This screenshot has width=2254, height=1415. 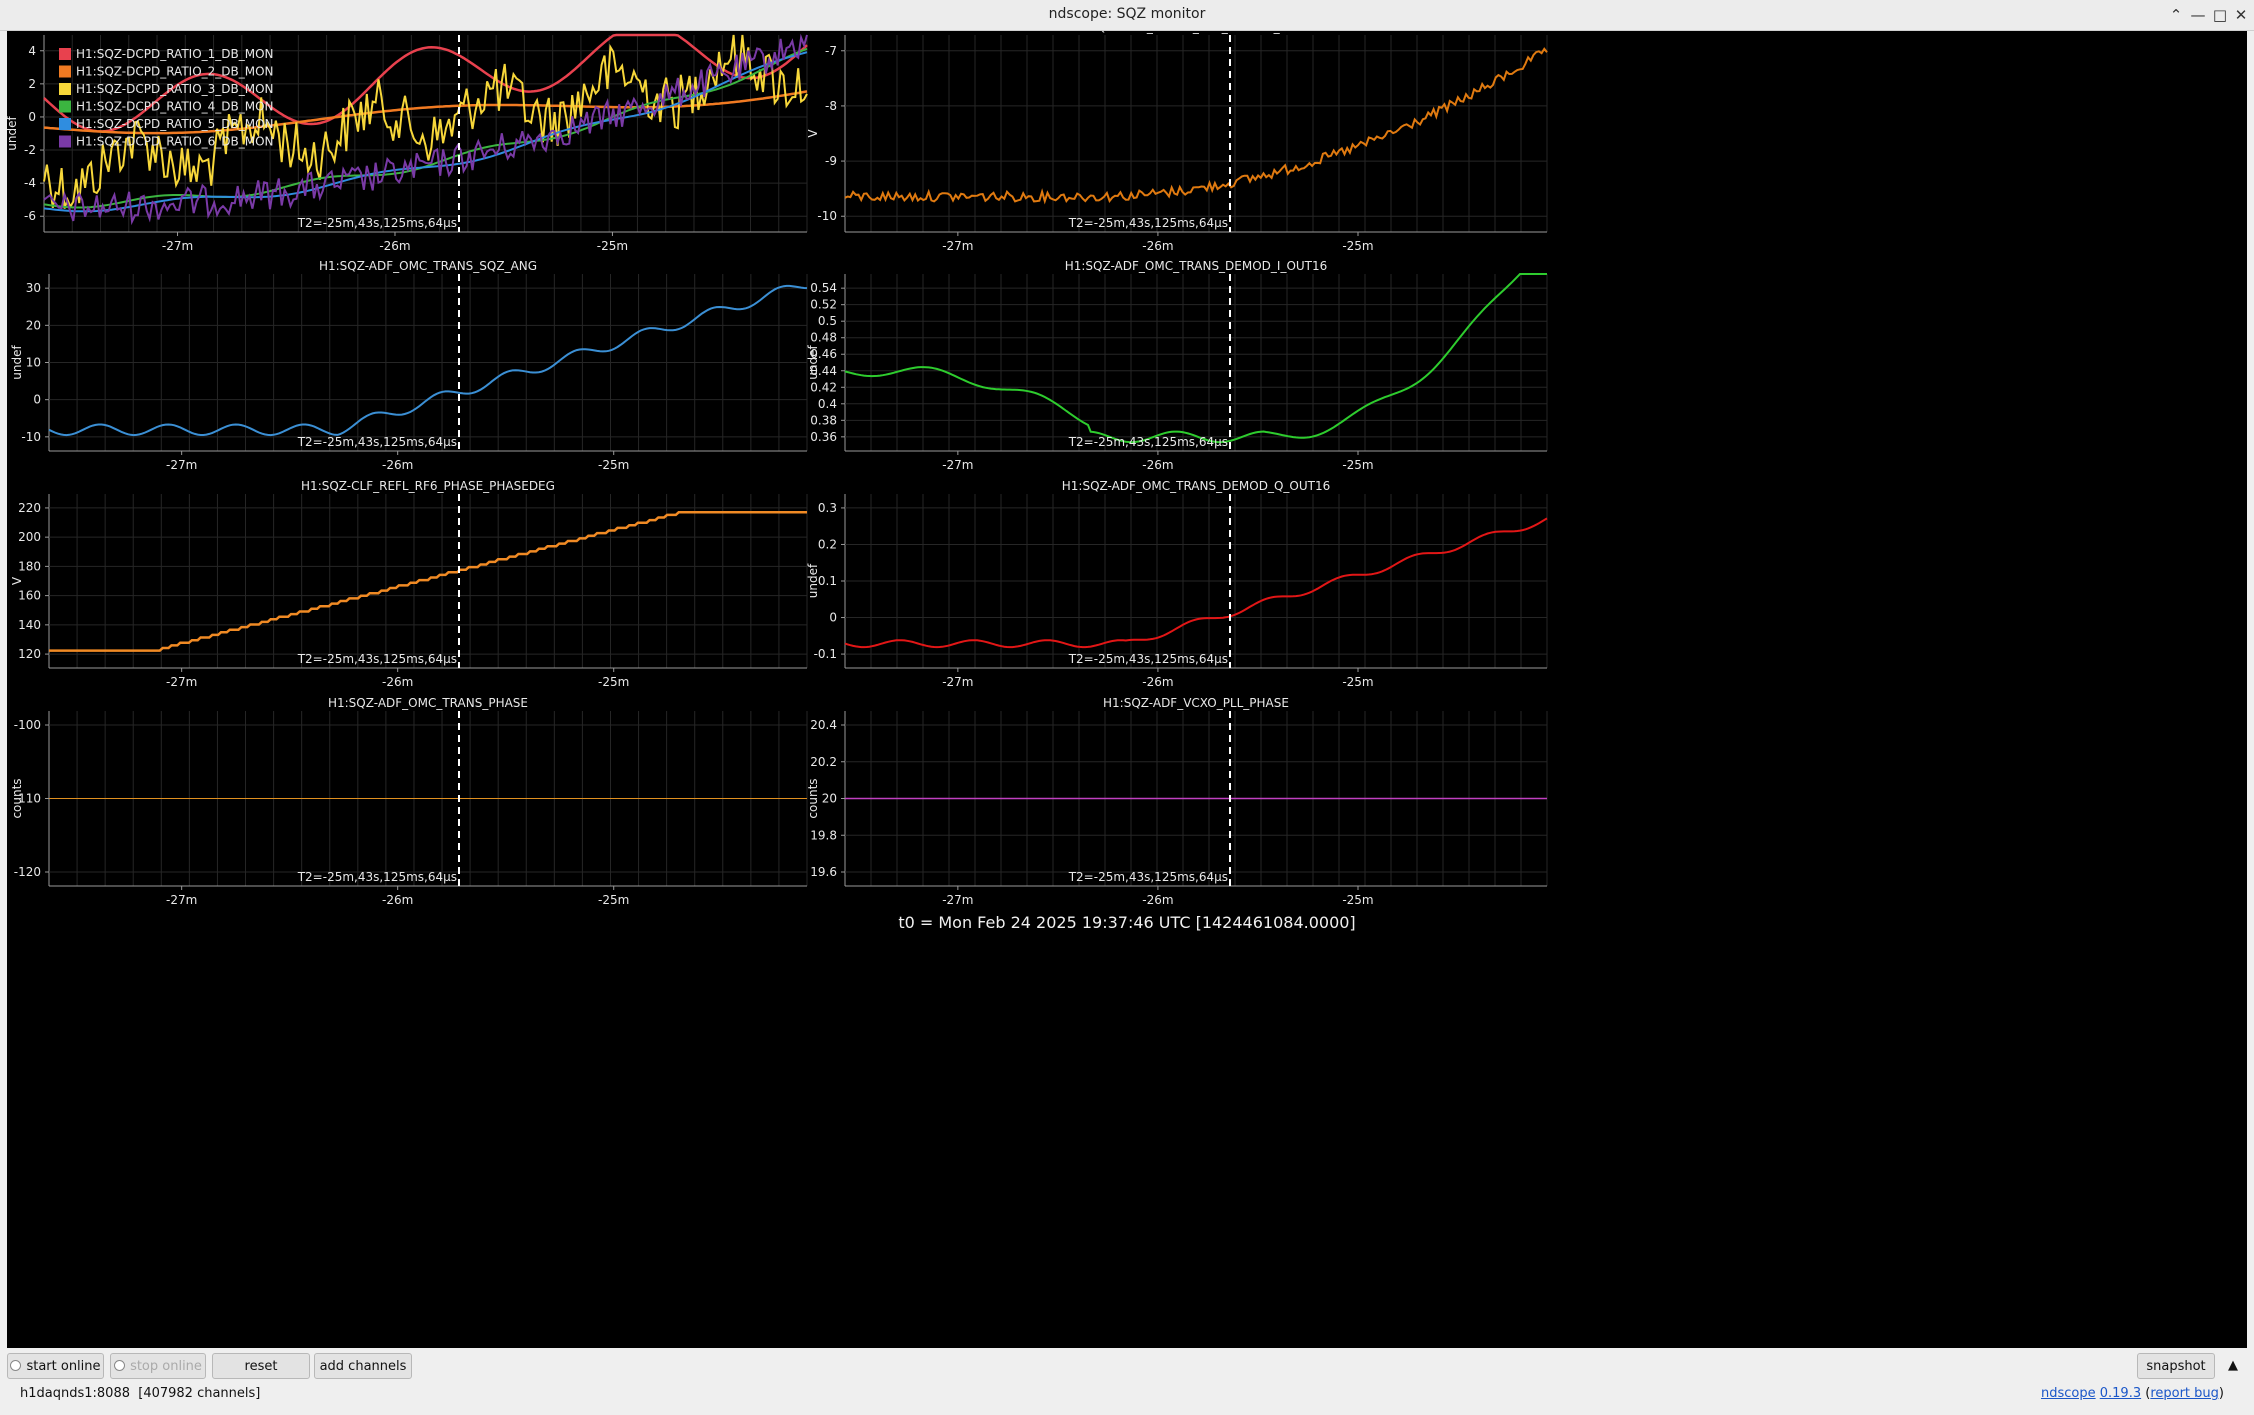 I want to click on ndscope-link: ndscope, so click(x=2068, y=1393).